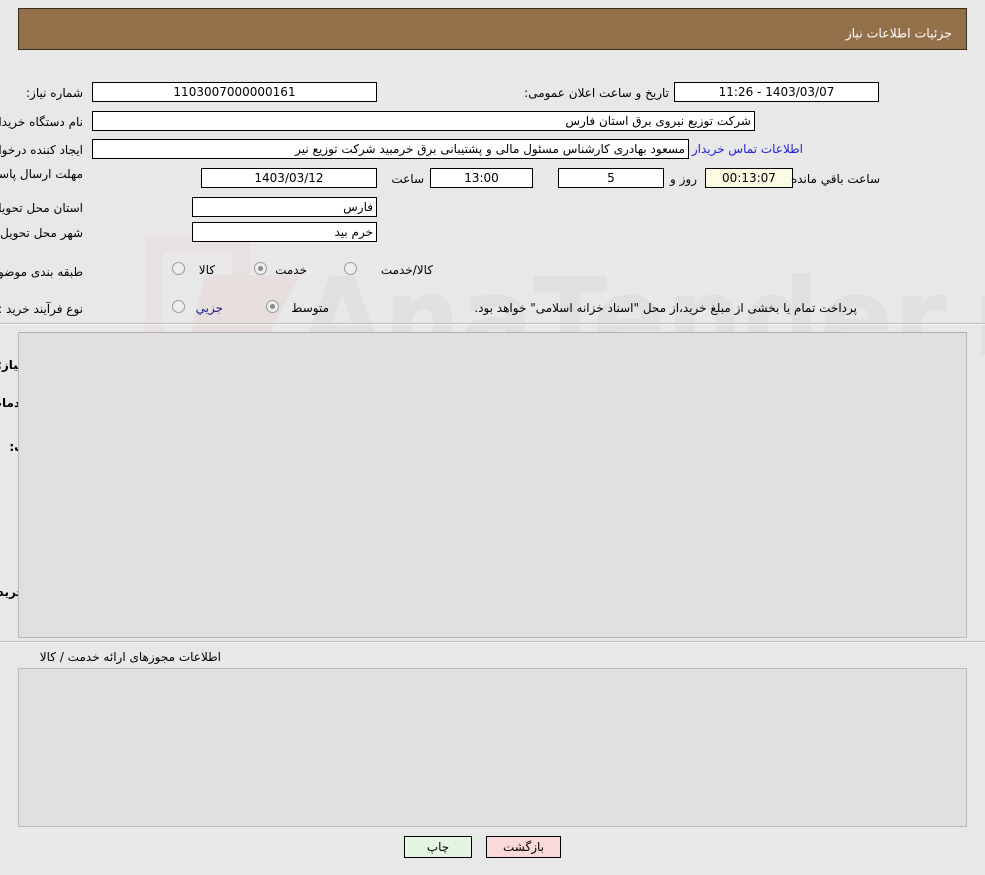 The width and height of the screenshot is (985, 875). Describe the element at coordinates (523, 847) in the screenshot. I see `back-button: بازگشت` at that location.